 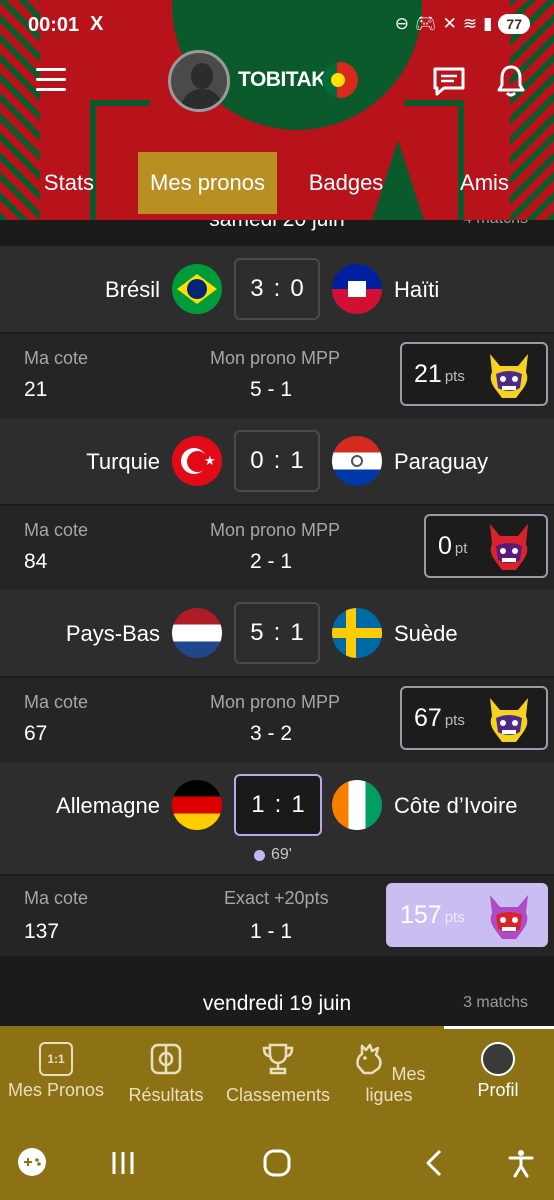 I want to click on tab-badges: Badges, so click(x=346, y=183).